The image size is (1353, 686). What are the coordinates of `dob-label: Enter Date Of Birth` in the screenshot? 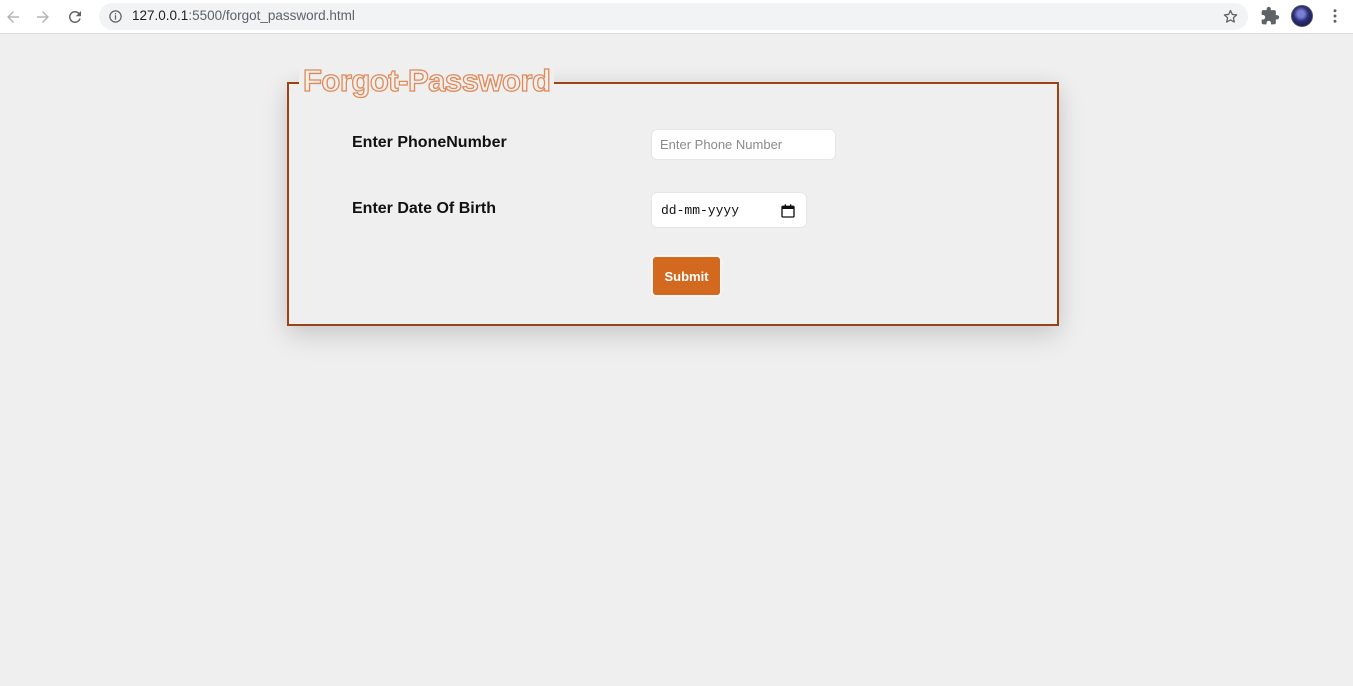 It's located at (424, 208).